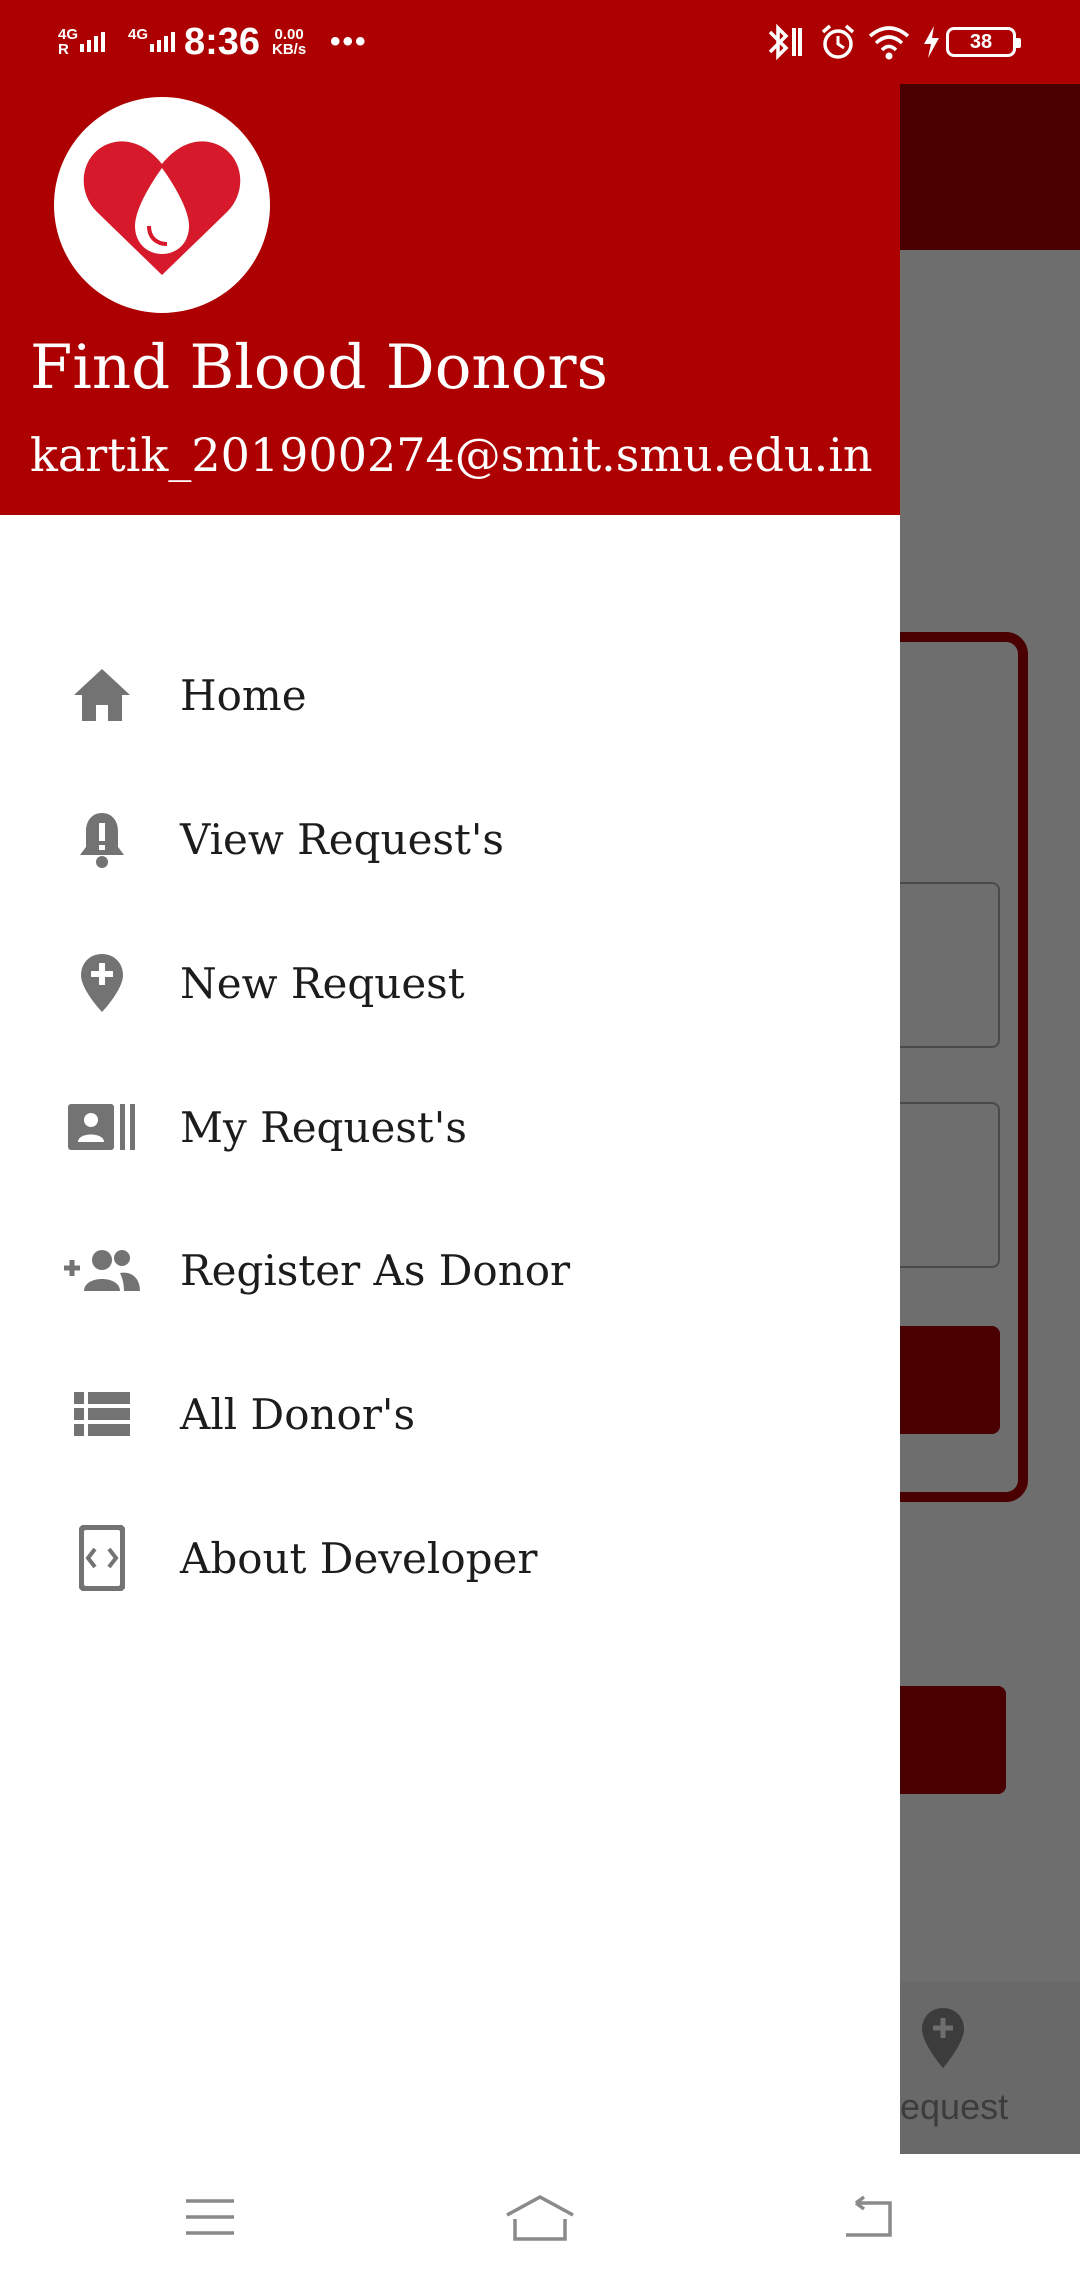  What do you see at coordinates (931, 42) in the screenshot?
I see `charging-icon` at bounding box center [931, 42].